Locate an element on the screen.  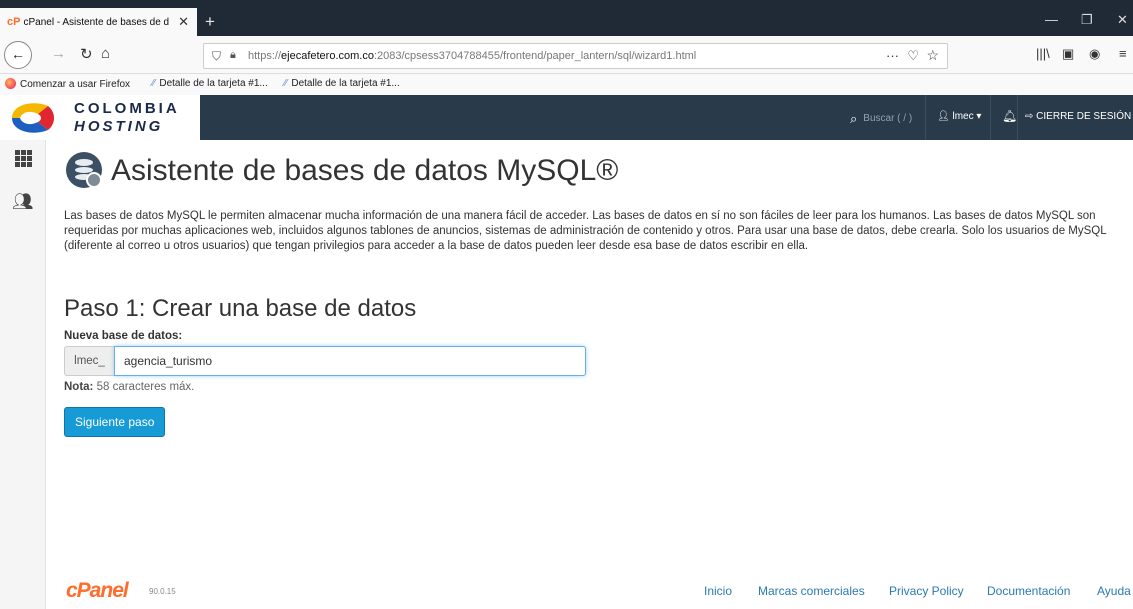
colombia-hosting-logo-icon is located at coordinates (33, 118).